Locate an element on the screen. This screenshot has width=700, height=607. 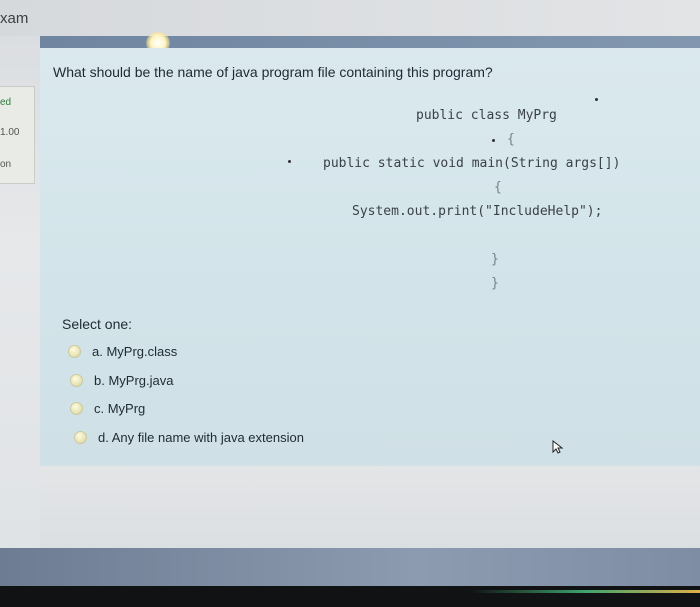
code-line-1: public class MyPrg is located at coordinates (486, 115).